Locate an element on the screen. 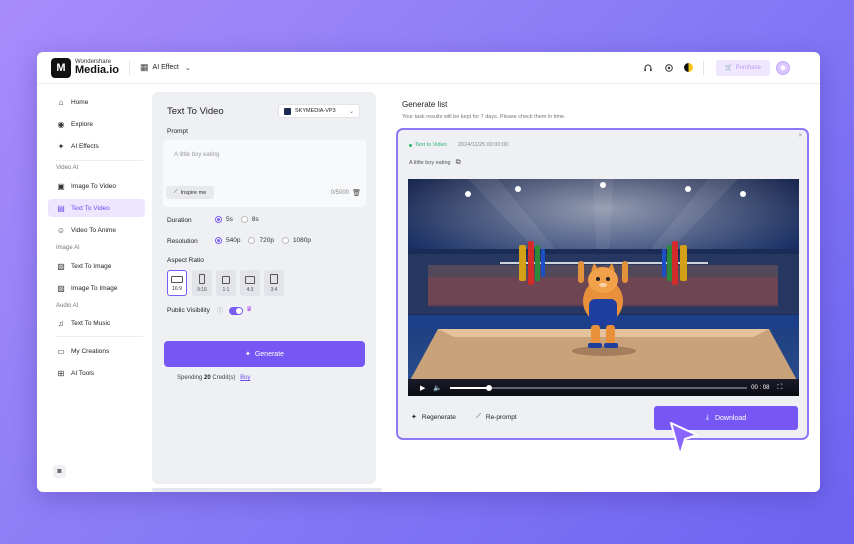  resolution-1080p-radio: 1080p is located at coordinates (296, 240).